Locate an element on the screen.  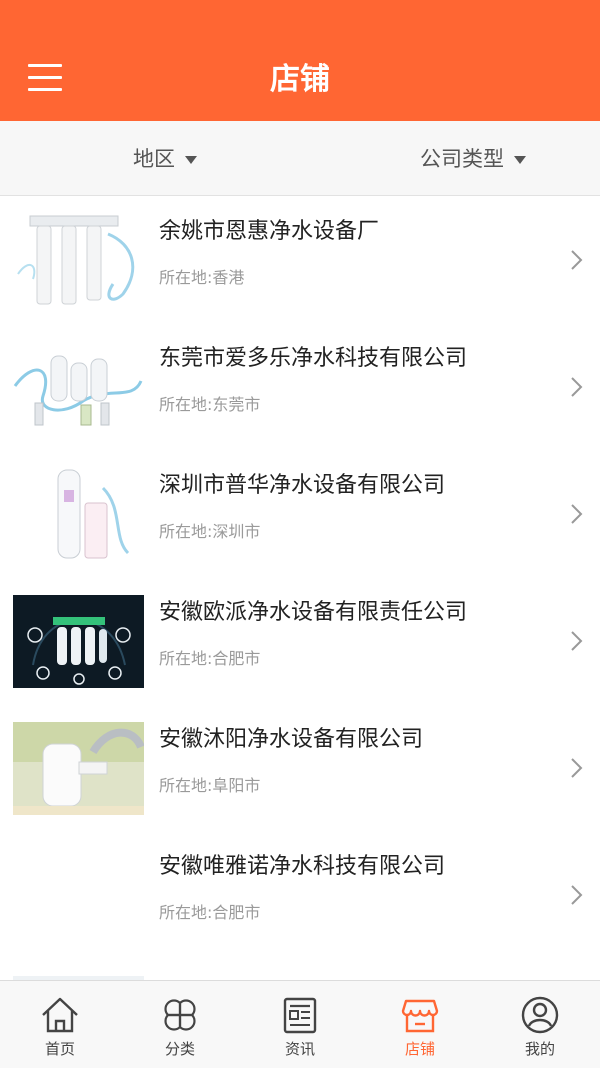
faucet-filter-image is located at coordinates (78, 768).